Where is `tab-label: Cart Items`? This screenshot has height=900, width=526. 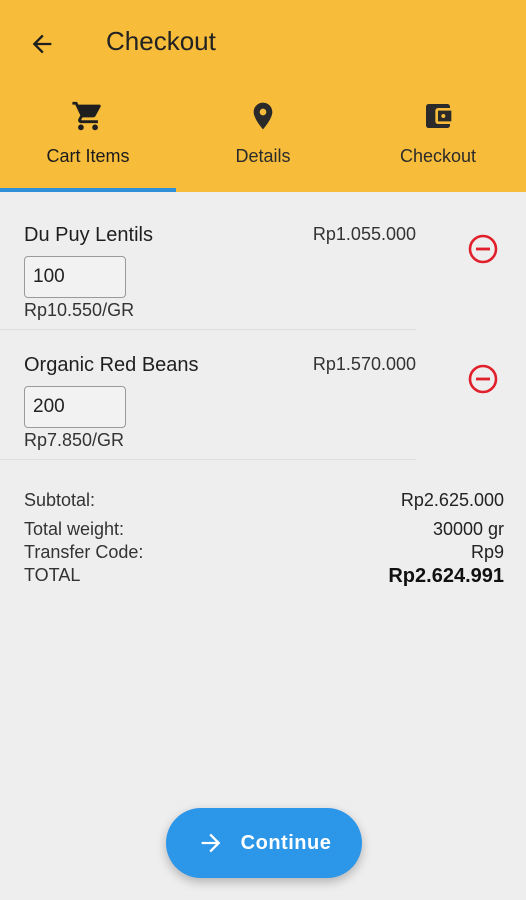 tab-label: Cart Items is located at coordinates (88, 156).